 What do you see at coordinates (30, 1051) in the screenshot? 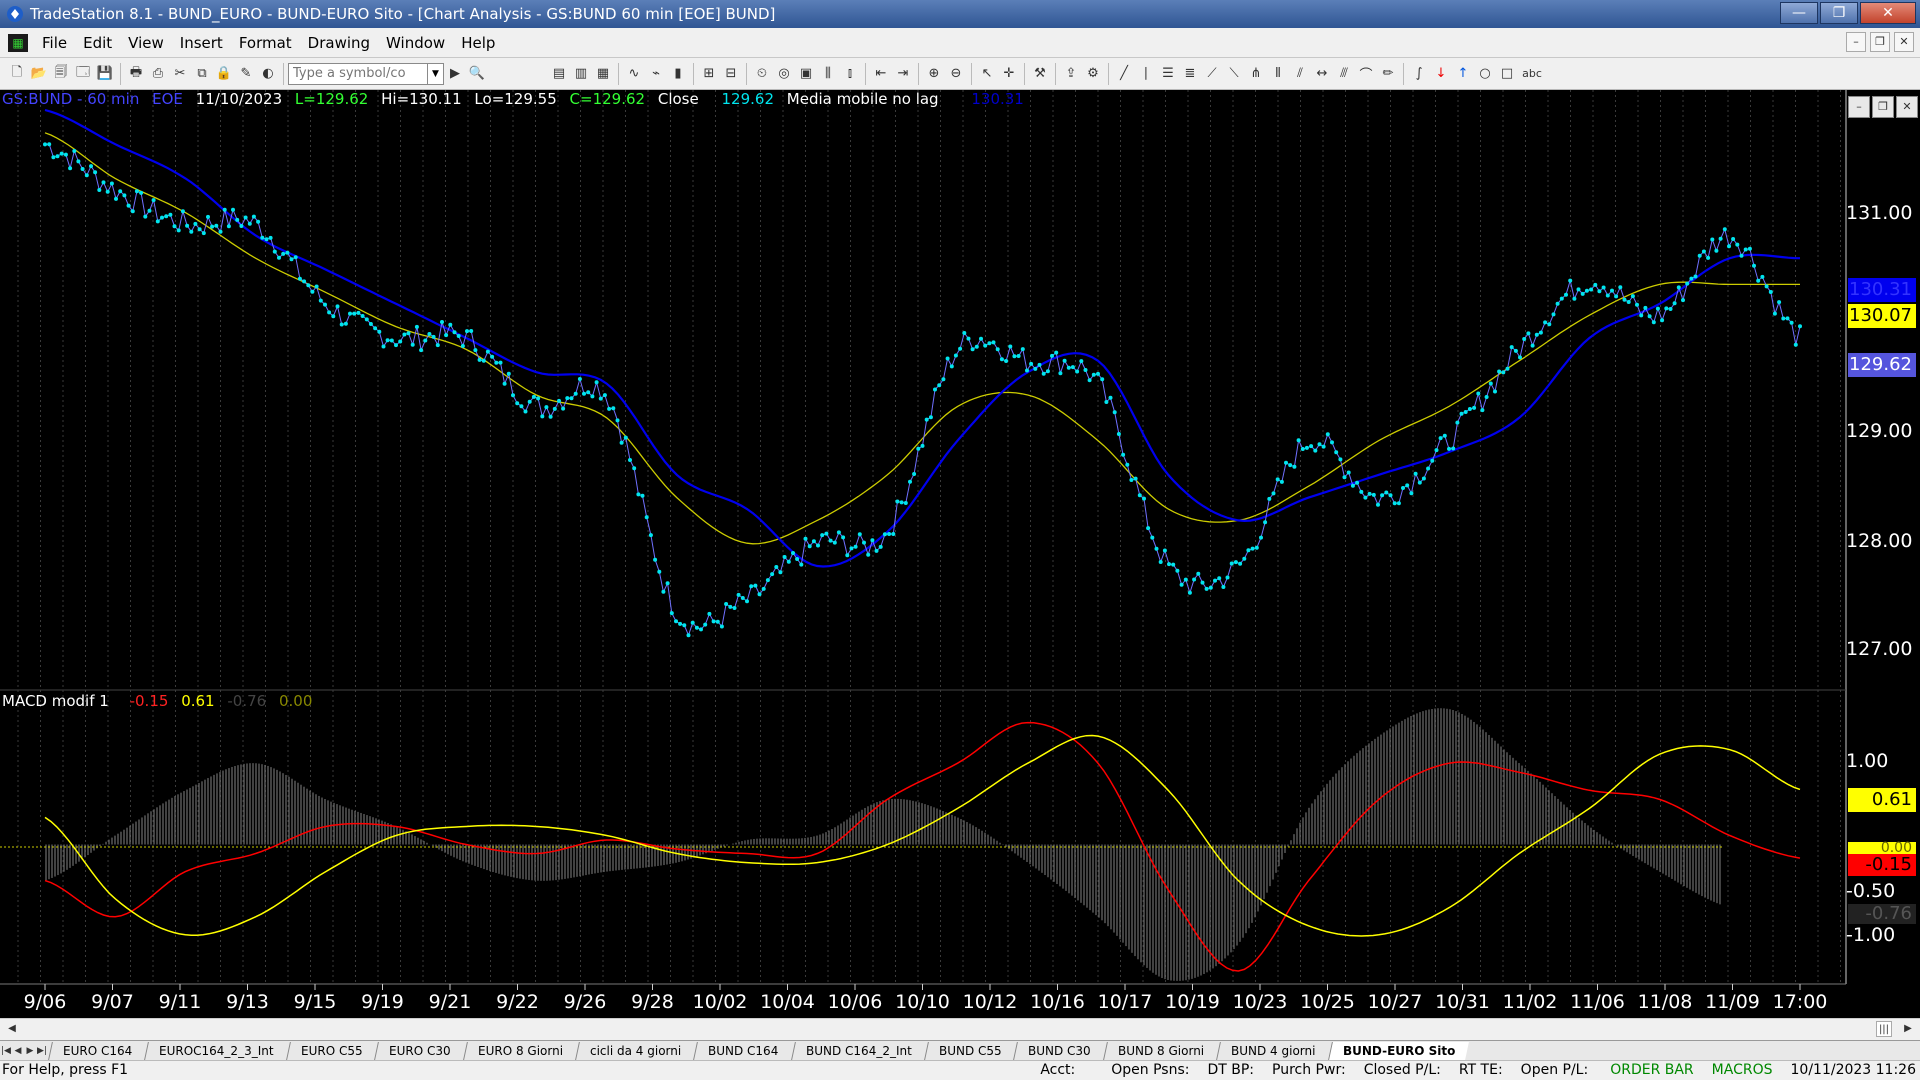
I see `tab-next-icon: ▶` at bounding box center [30, 1051].